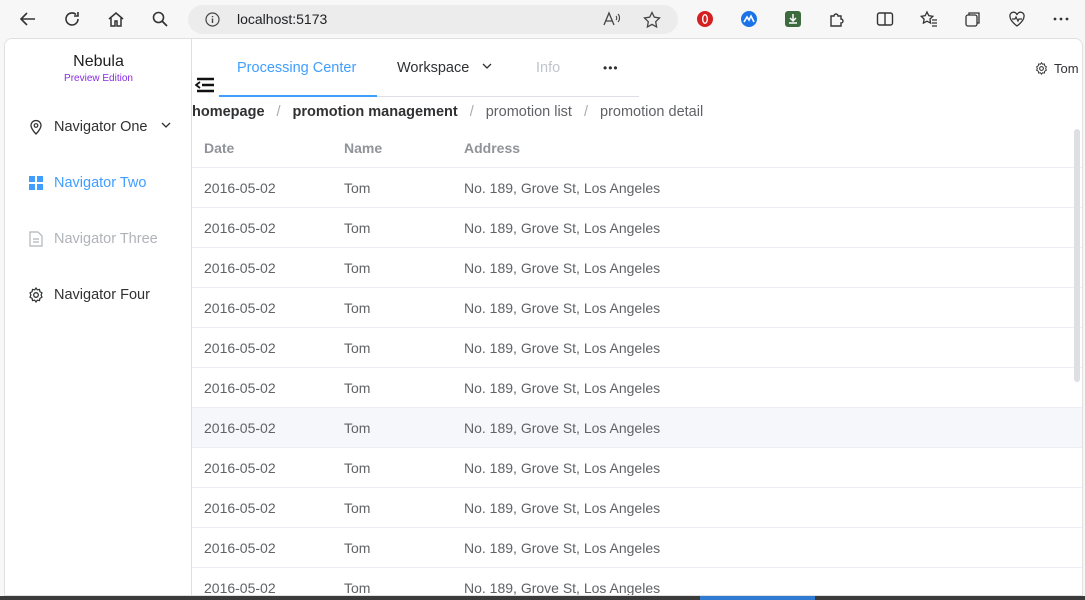  Describe the element at coordinates (612, 21) in the screenshot. I see `read-aloud-icon` at that location.